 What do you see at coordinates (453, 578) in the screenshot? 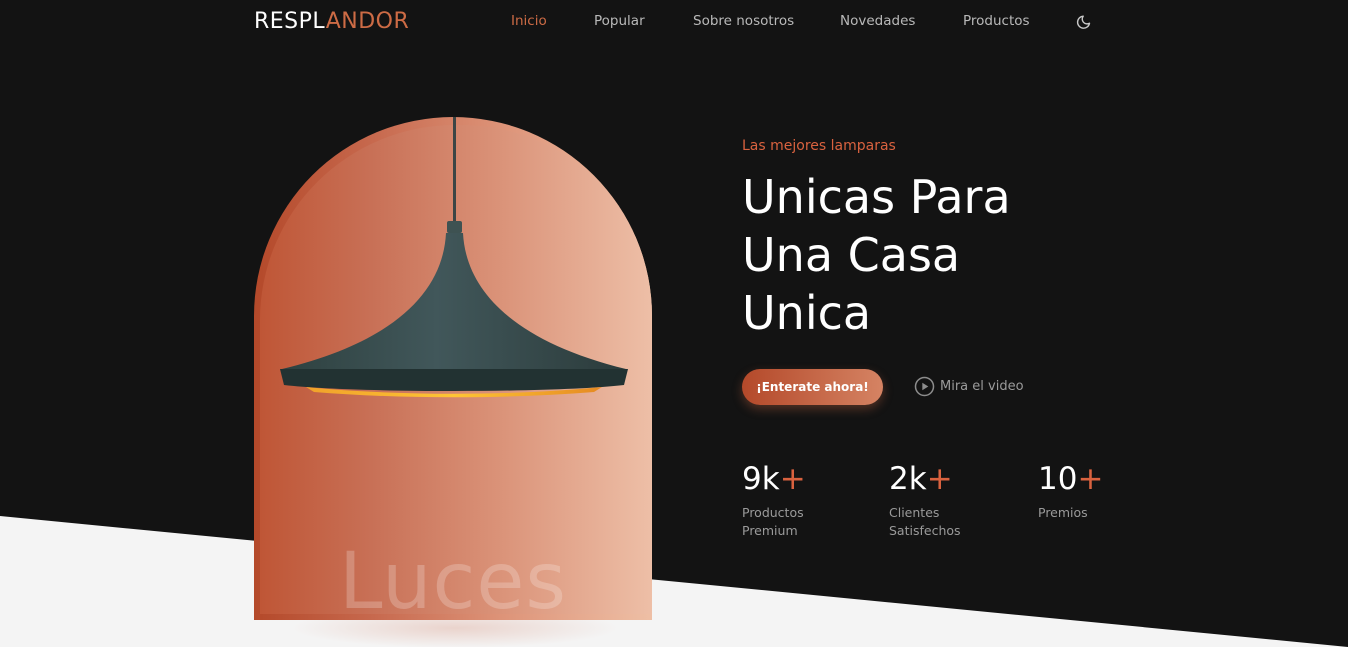
I see `hero-image-word: Luces` at bounding box center [453, 578].